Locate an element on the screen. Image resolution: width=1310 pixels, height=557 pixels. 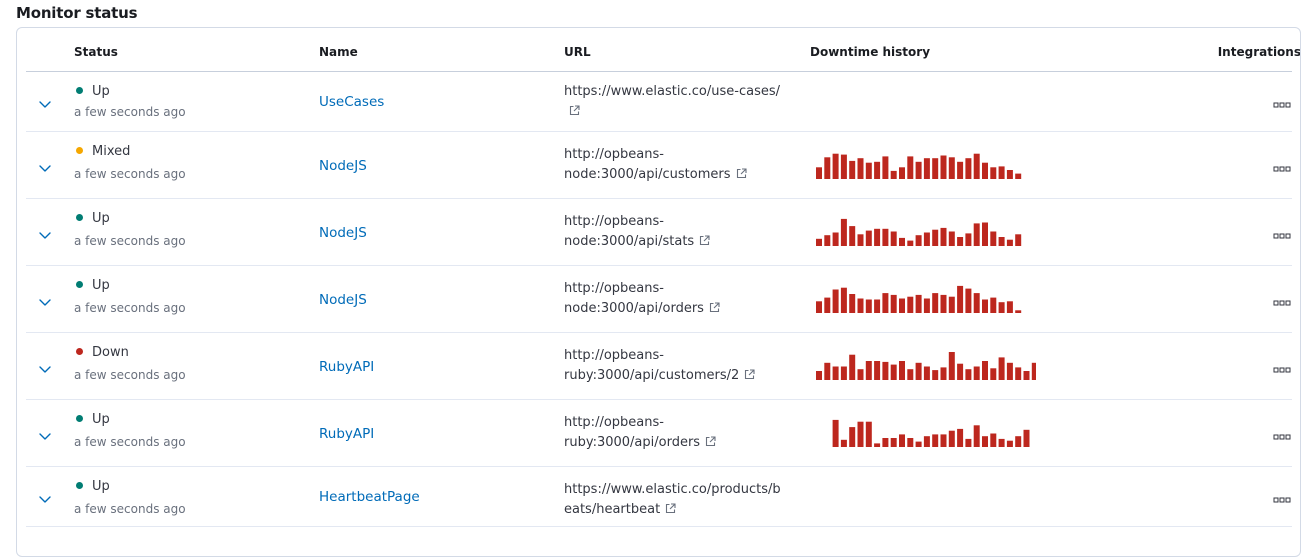
monitor-url-line-2-text: ruby:3000/api/customers/2 is located at coordinates (652, 375).